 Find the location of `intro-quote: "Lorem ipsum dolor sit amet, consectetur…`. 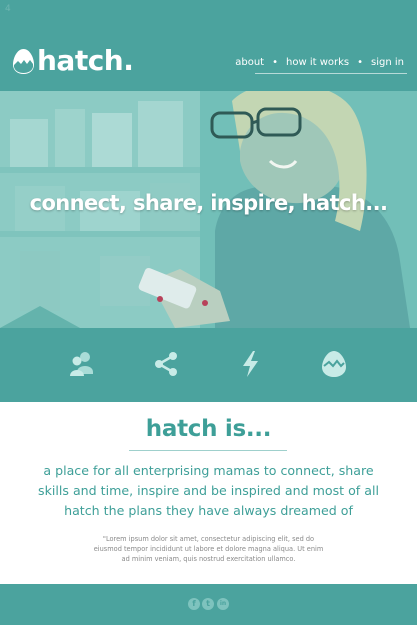

intro-quote: "Lorem ipsum dolor sit amet, consectetur… is located at coordinates (208, 549).